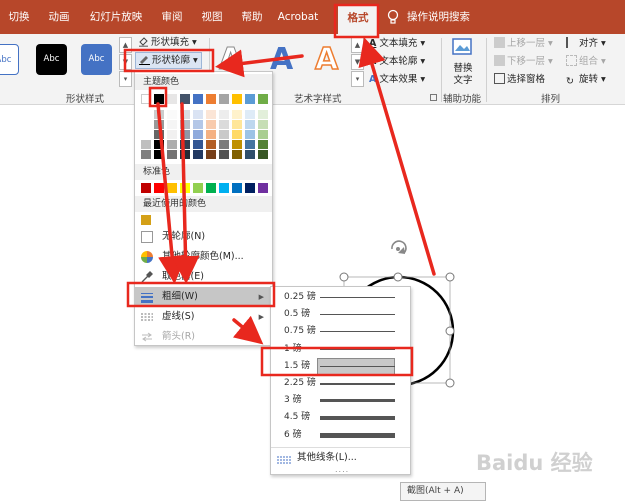  Describe the element at coordinates (59, 17) in the screenshot. I see `tab-animations: 动画` at that location.